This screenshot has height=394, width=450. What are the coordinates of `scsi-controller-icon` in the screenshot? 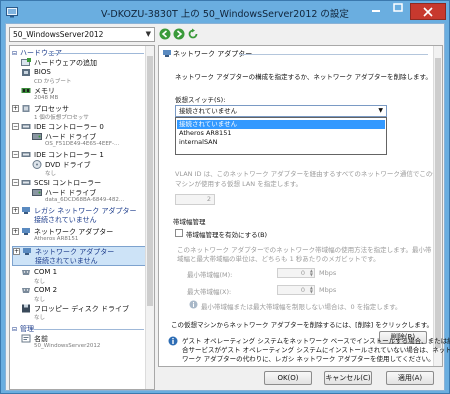 It's located at (26, 182).